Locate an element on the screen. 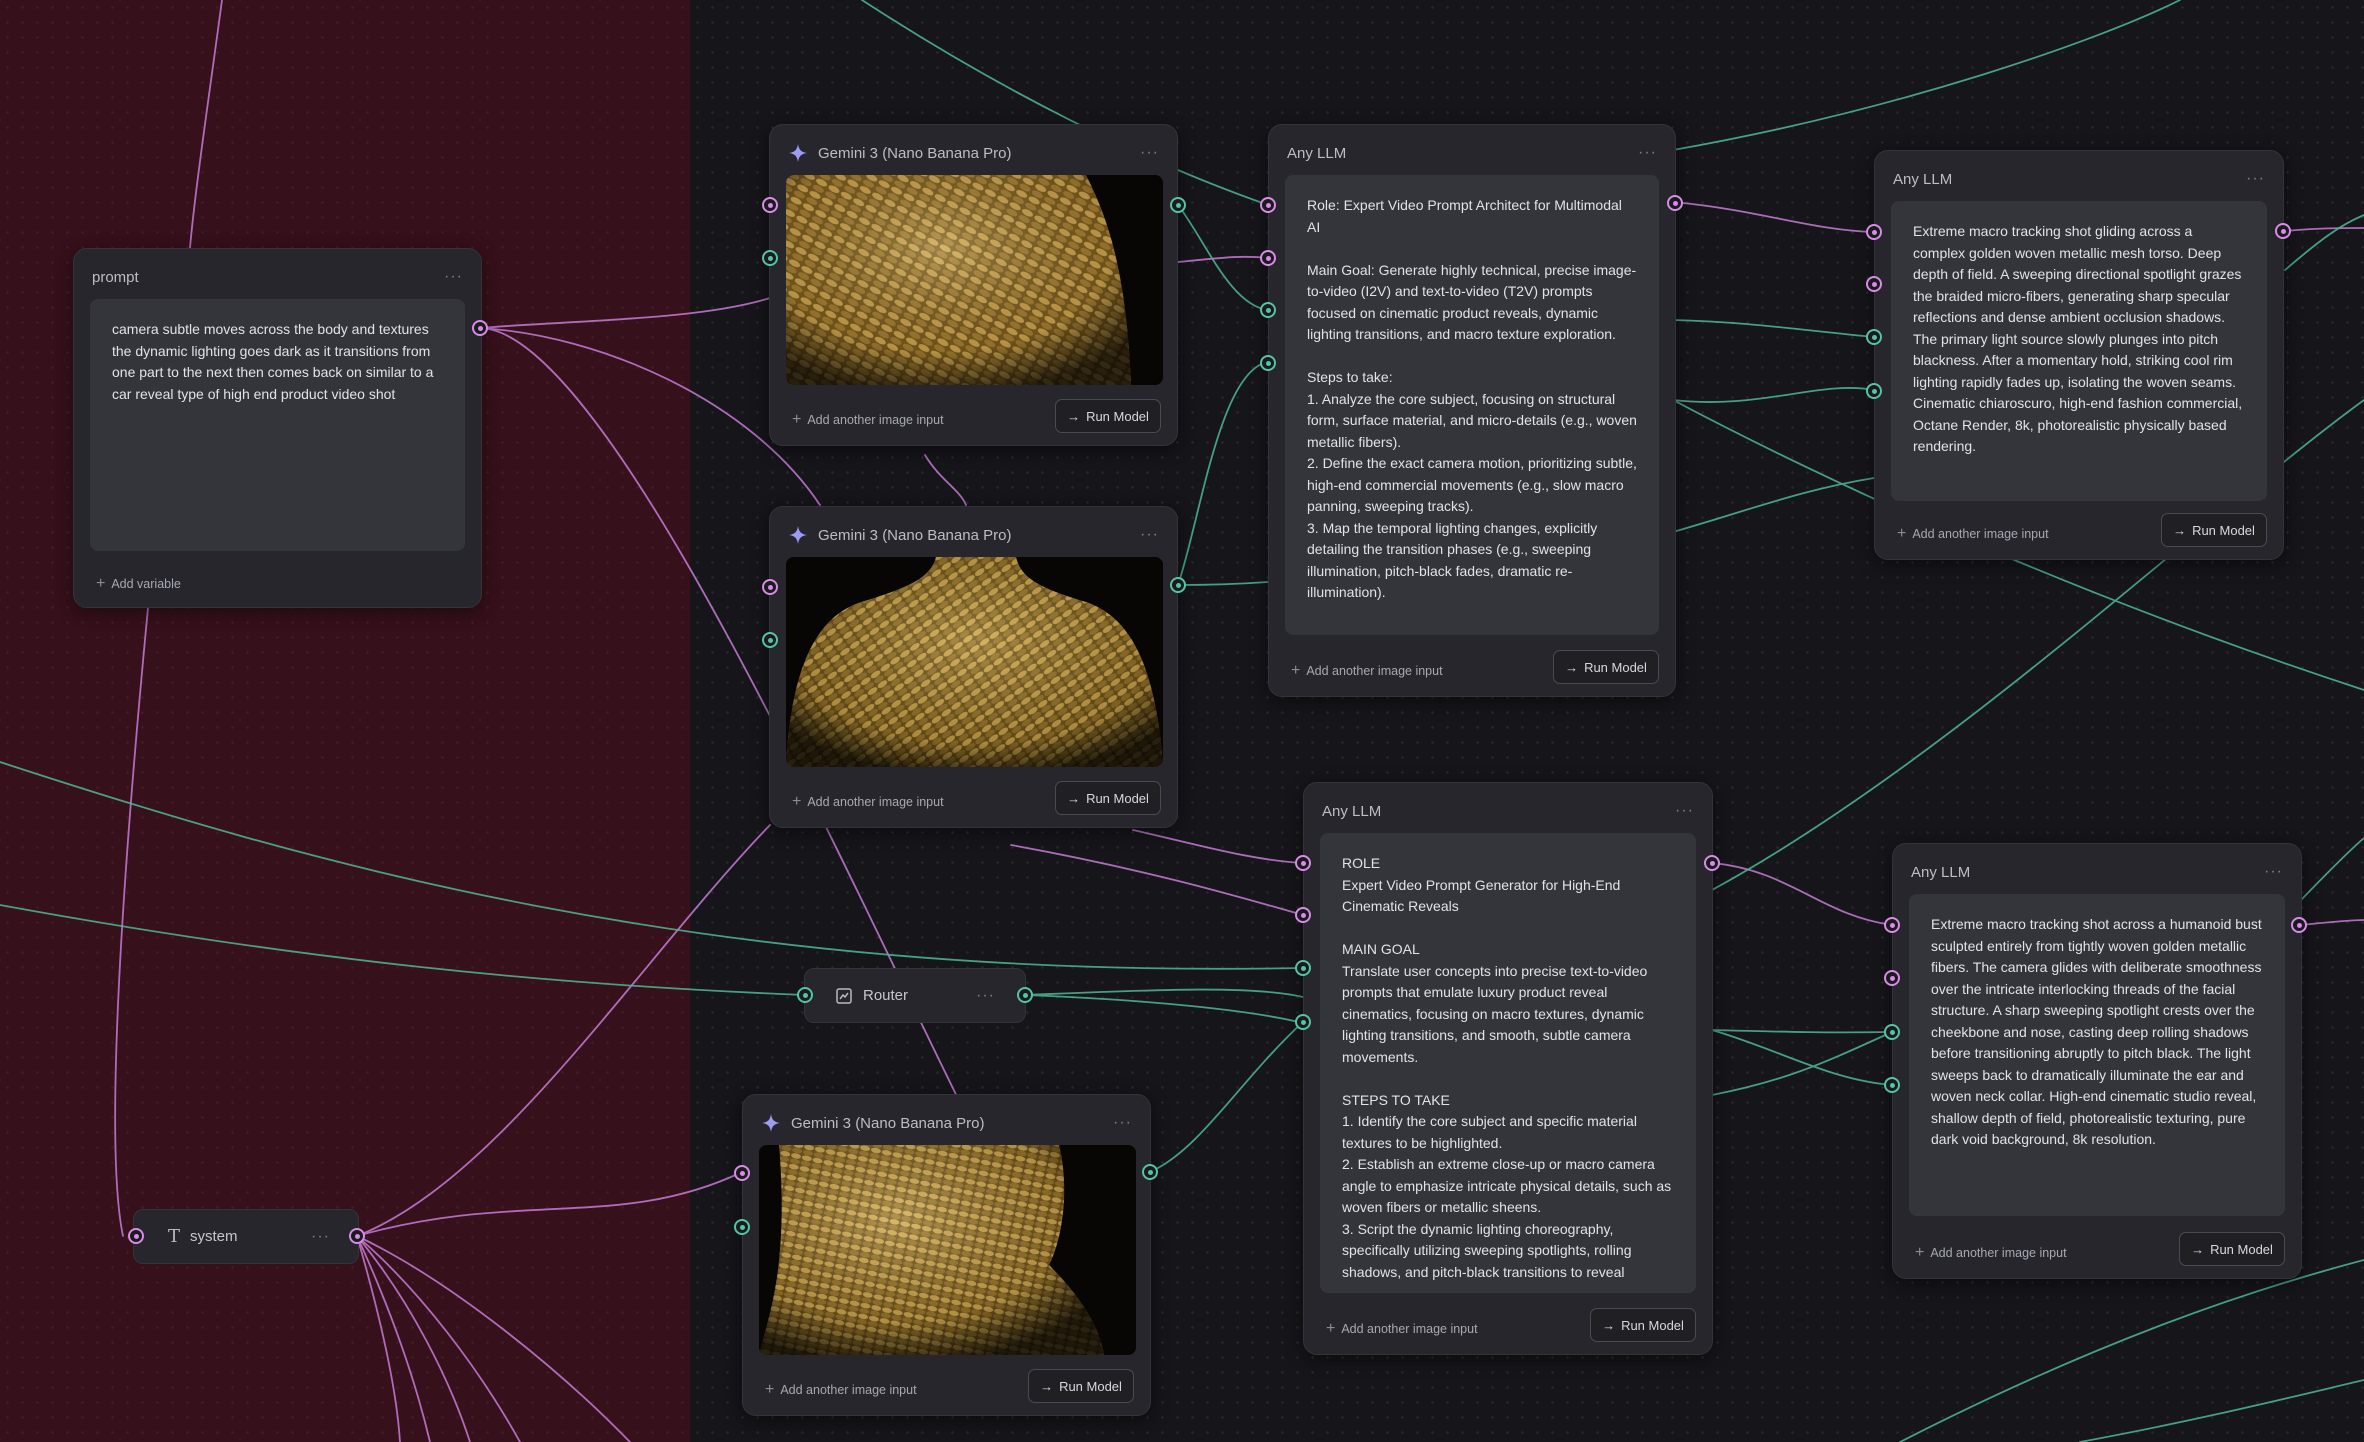 Image resolution: width=2364 pixels, height=1442 pixels. gemini-sparkle-icon is located at coordinates (771, 1123).